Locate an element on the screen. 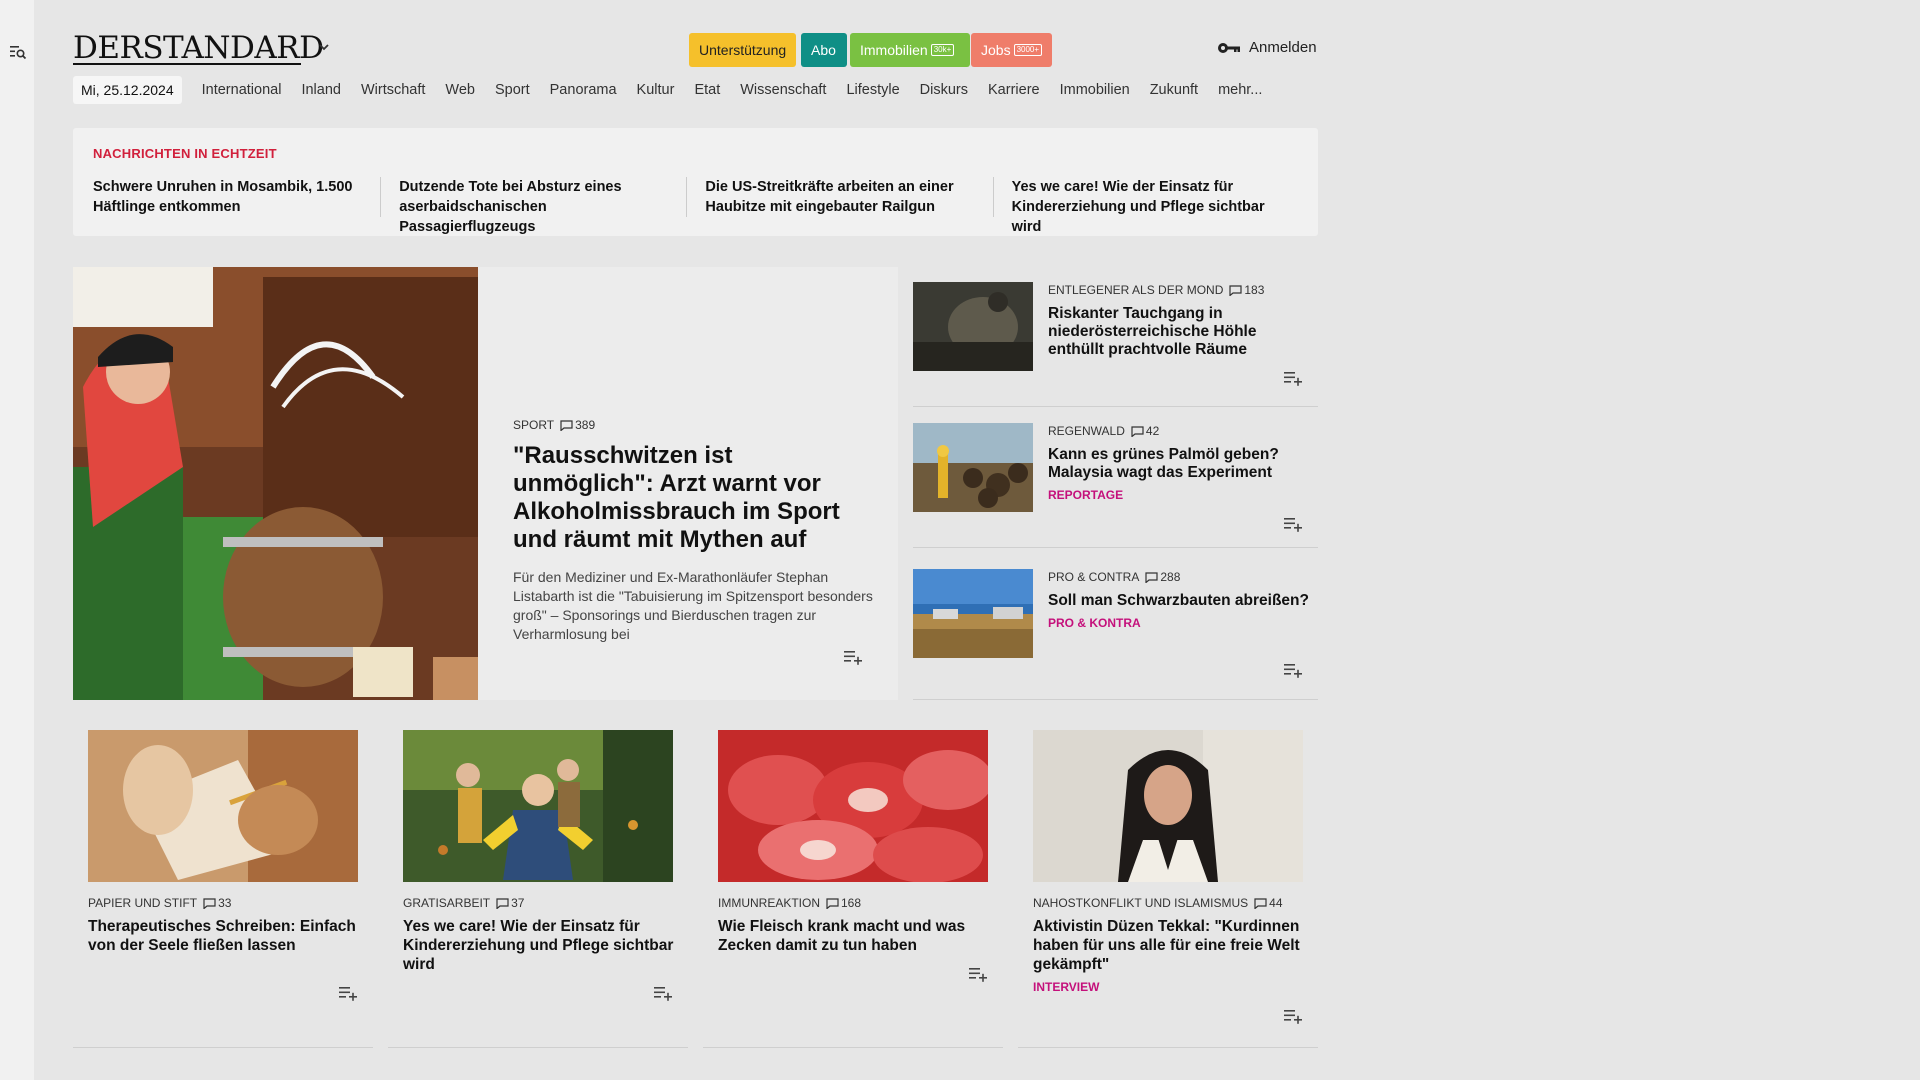 The width and height of the screenshot is (1920, 1080). nav-item-lifestyle: Lifestyle is located at coordinates (872, 90).